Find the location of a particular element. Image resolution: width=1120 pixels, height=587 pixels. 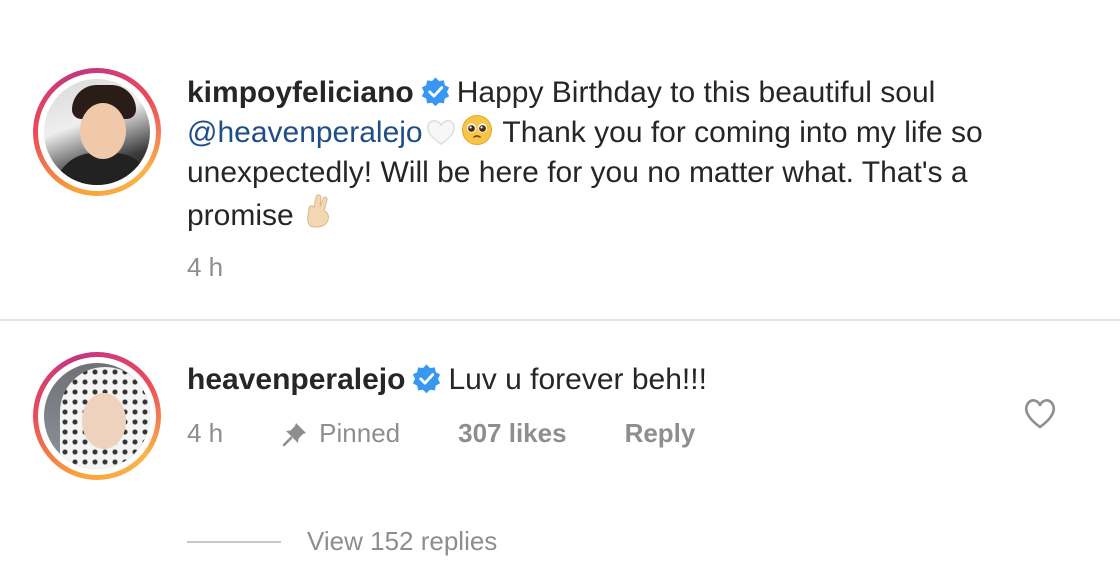

avatar-kimpoyfeliciano is located at coordinates (97, 132).